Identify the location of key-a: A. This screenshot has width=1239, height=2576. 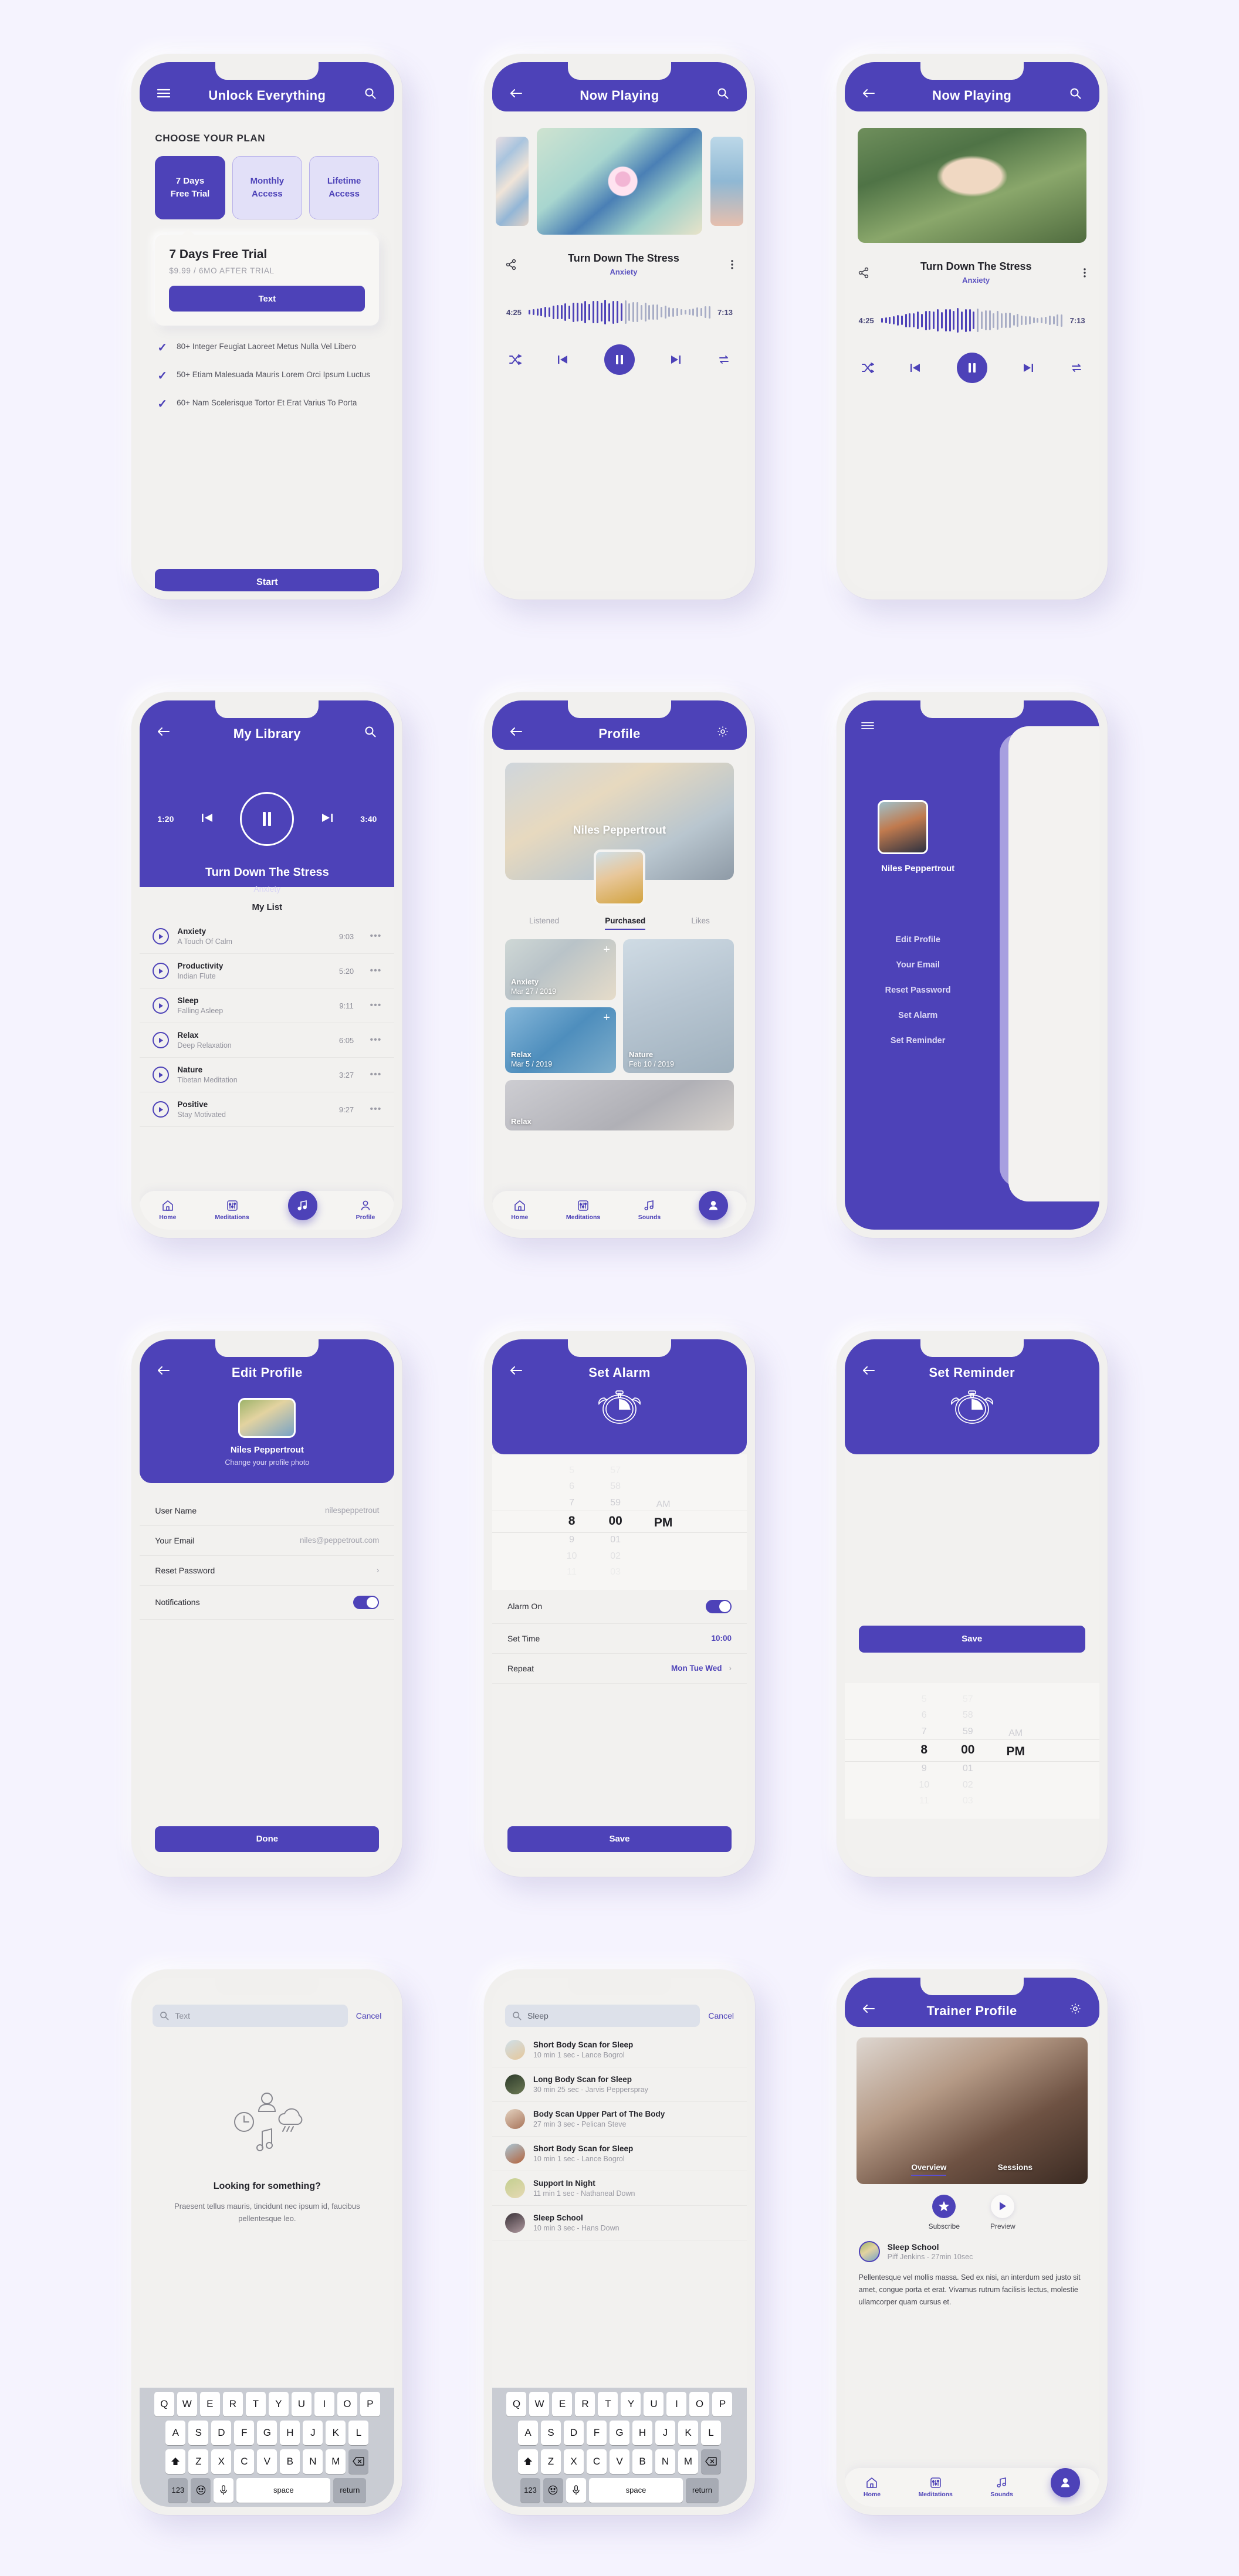
(527, 2432).